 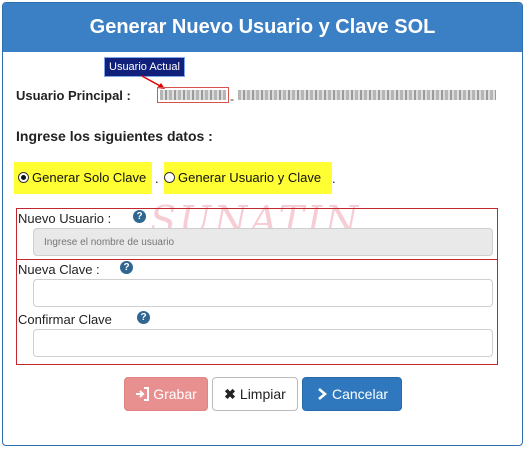 What do you see at coordinates (59, 269) in the screenshot?
I see `nueva-clave-label: Nueva Clave :` at bounding box center [59, 269].